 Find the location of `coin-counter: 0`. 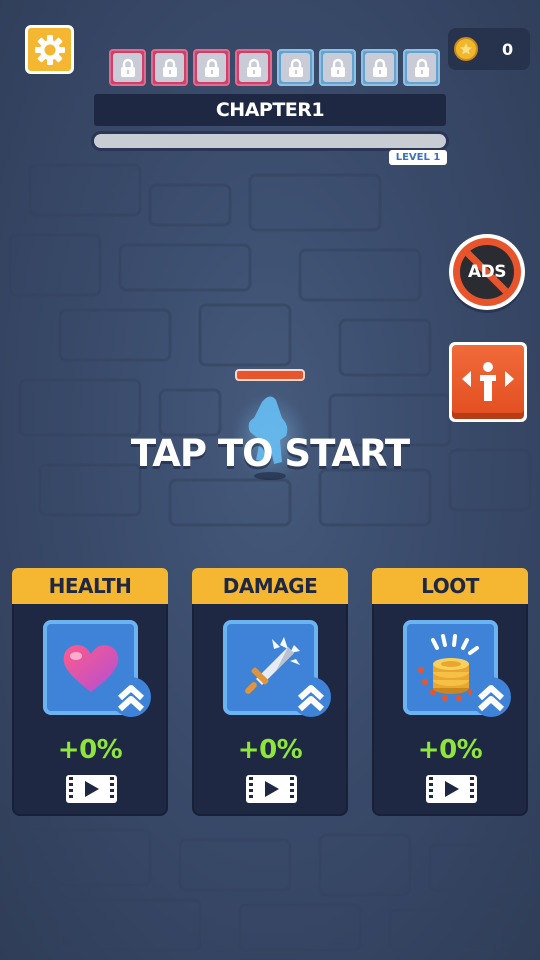

coin-counter: 0 is located at coordinates (489, 49).